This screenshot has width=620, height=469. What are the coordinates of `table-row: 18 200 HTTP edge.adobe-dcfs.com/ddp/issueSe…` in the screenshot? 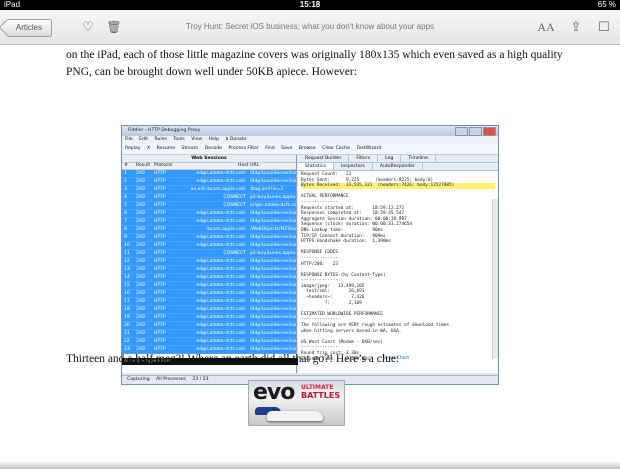 It's located at (209, 310).